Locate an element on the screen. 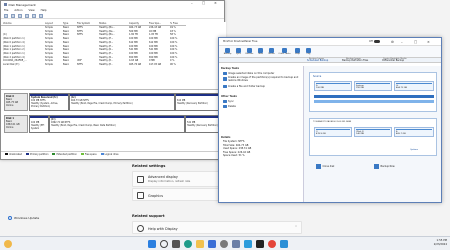  start-icon is located at coordinates (152, 244).